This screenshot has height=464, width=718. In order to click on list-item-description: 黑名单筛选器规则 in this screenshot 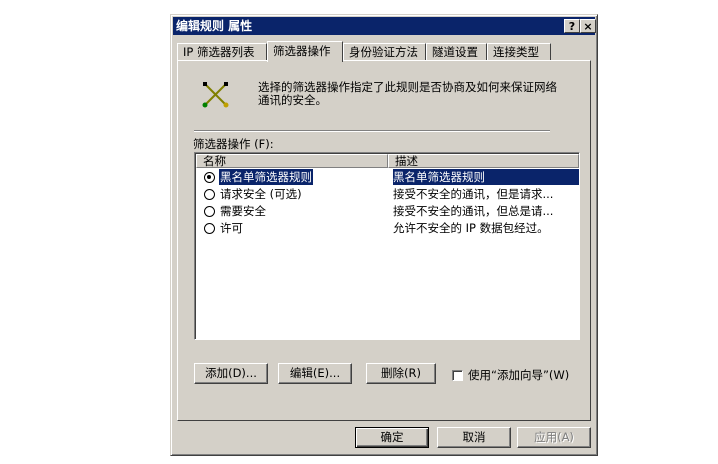, I will do `click(486, 177)`.